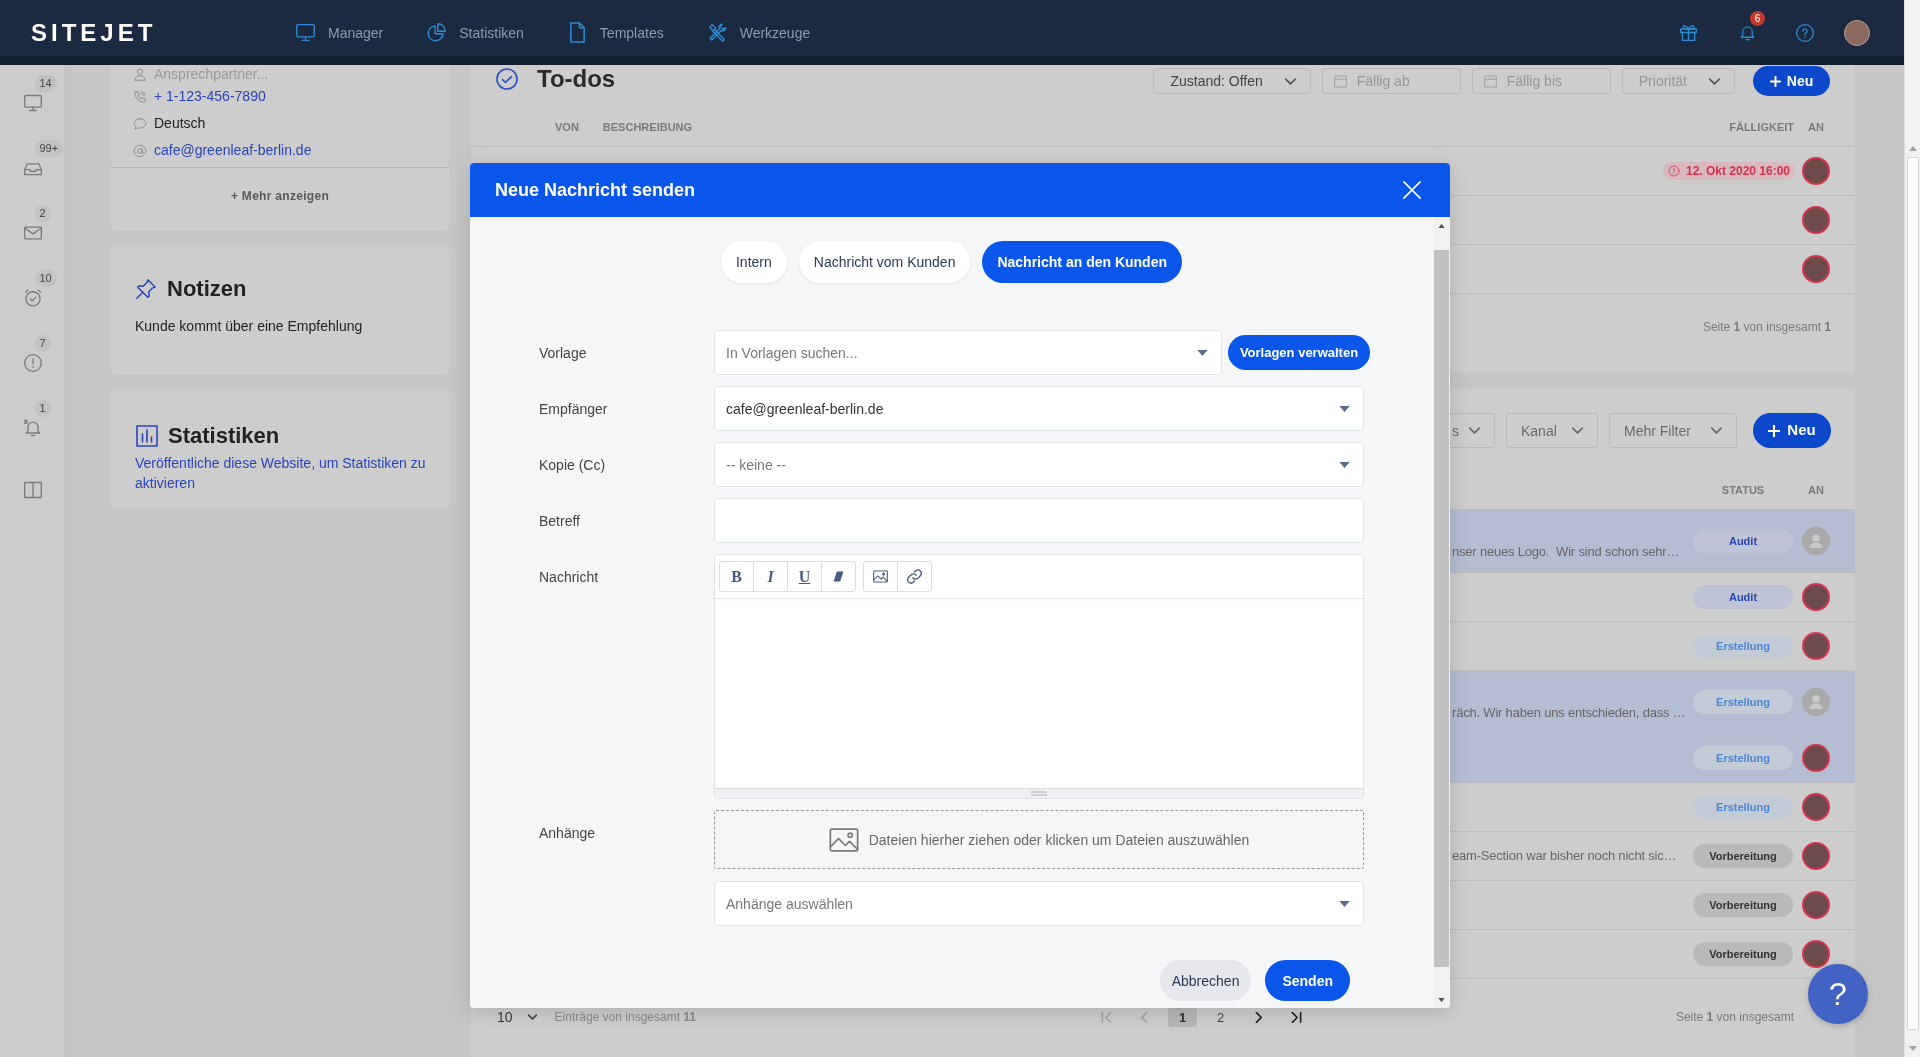 Image resolution: width=1920 pixels, height=1057 pixels. I want to click on resize-handle, so click(1039, 793).